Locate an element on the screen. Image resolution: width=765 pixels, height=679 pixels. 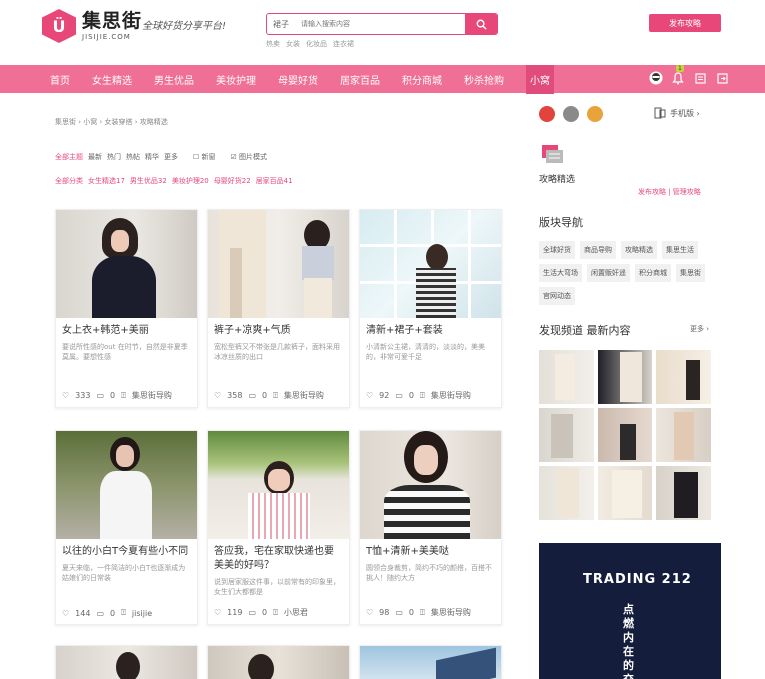
guide-board-title: 攻略精选 is located at coordinates (557, 178).